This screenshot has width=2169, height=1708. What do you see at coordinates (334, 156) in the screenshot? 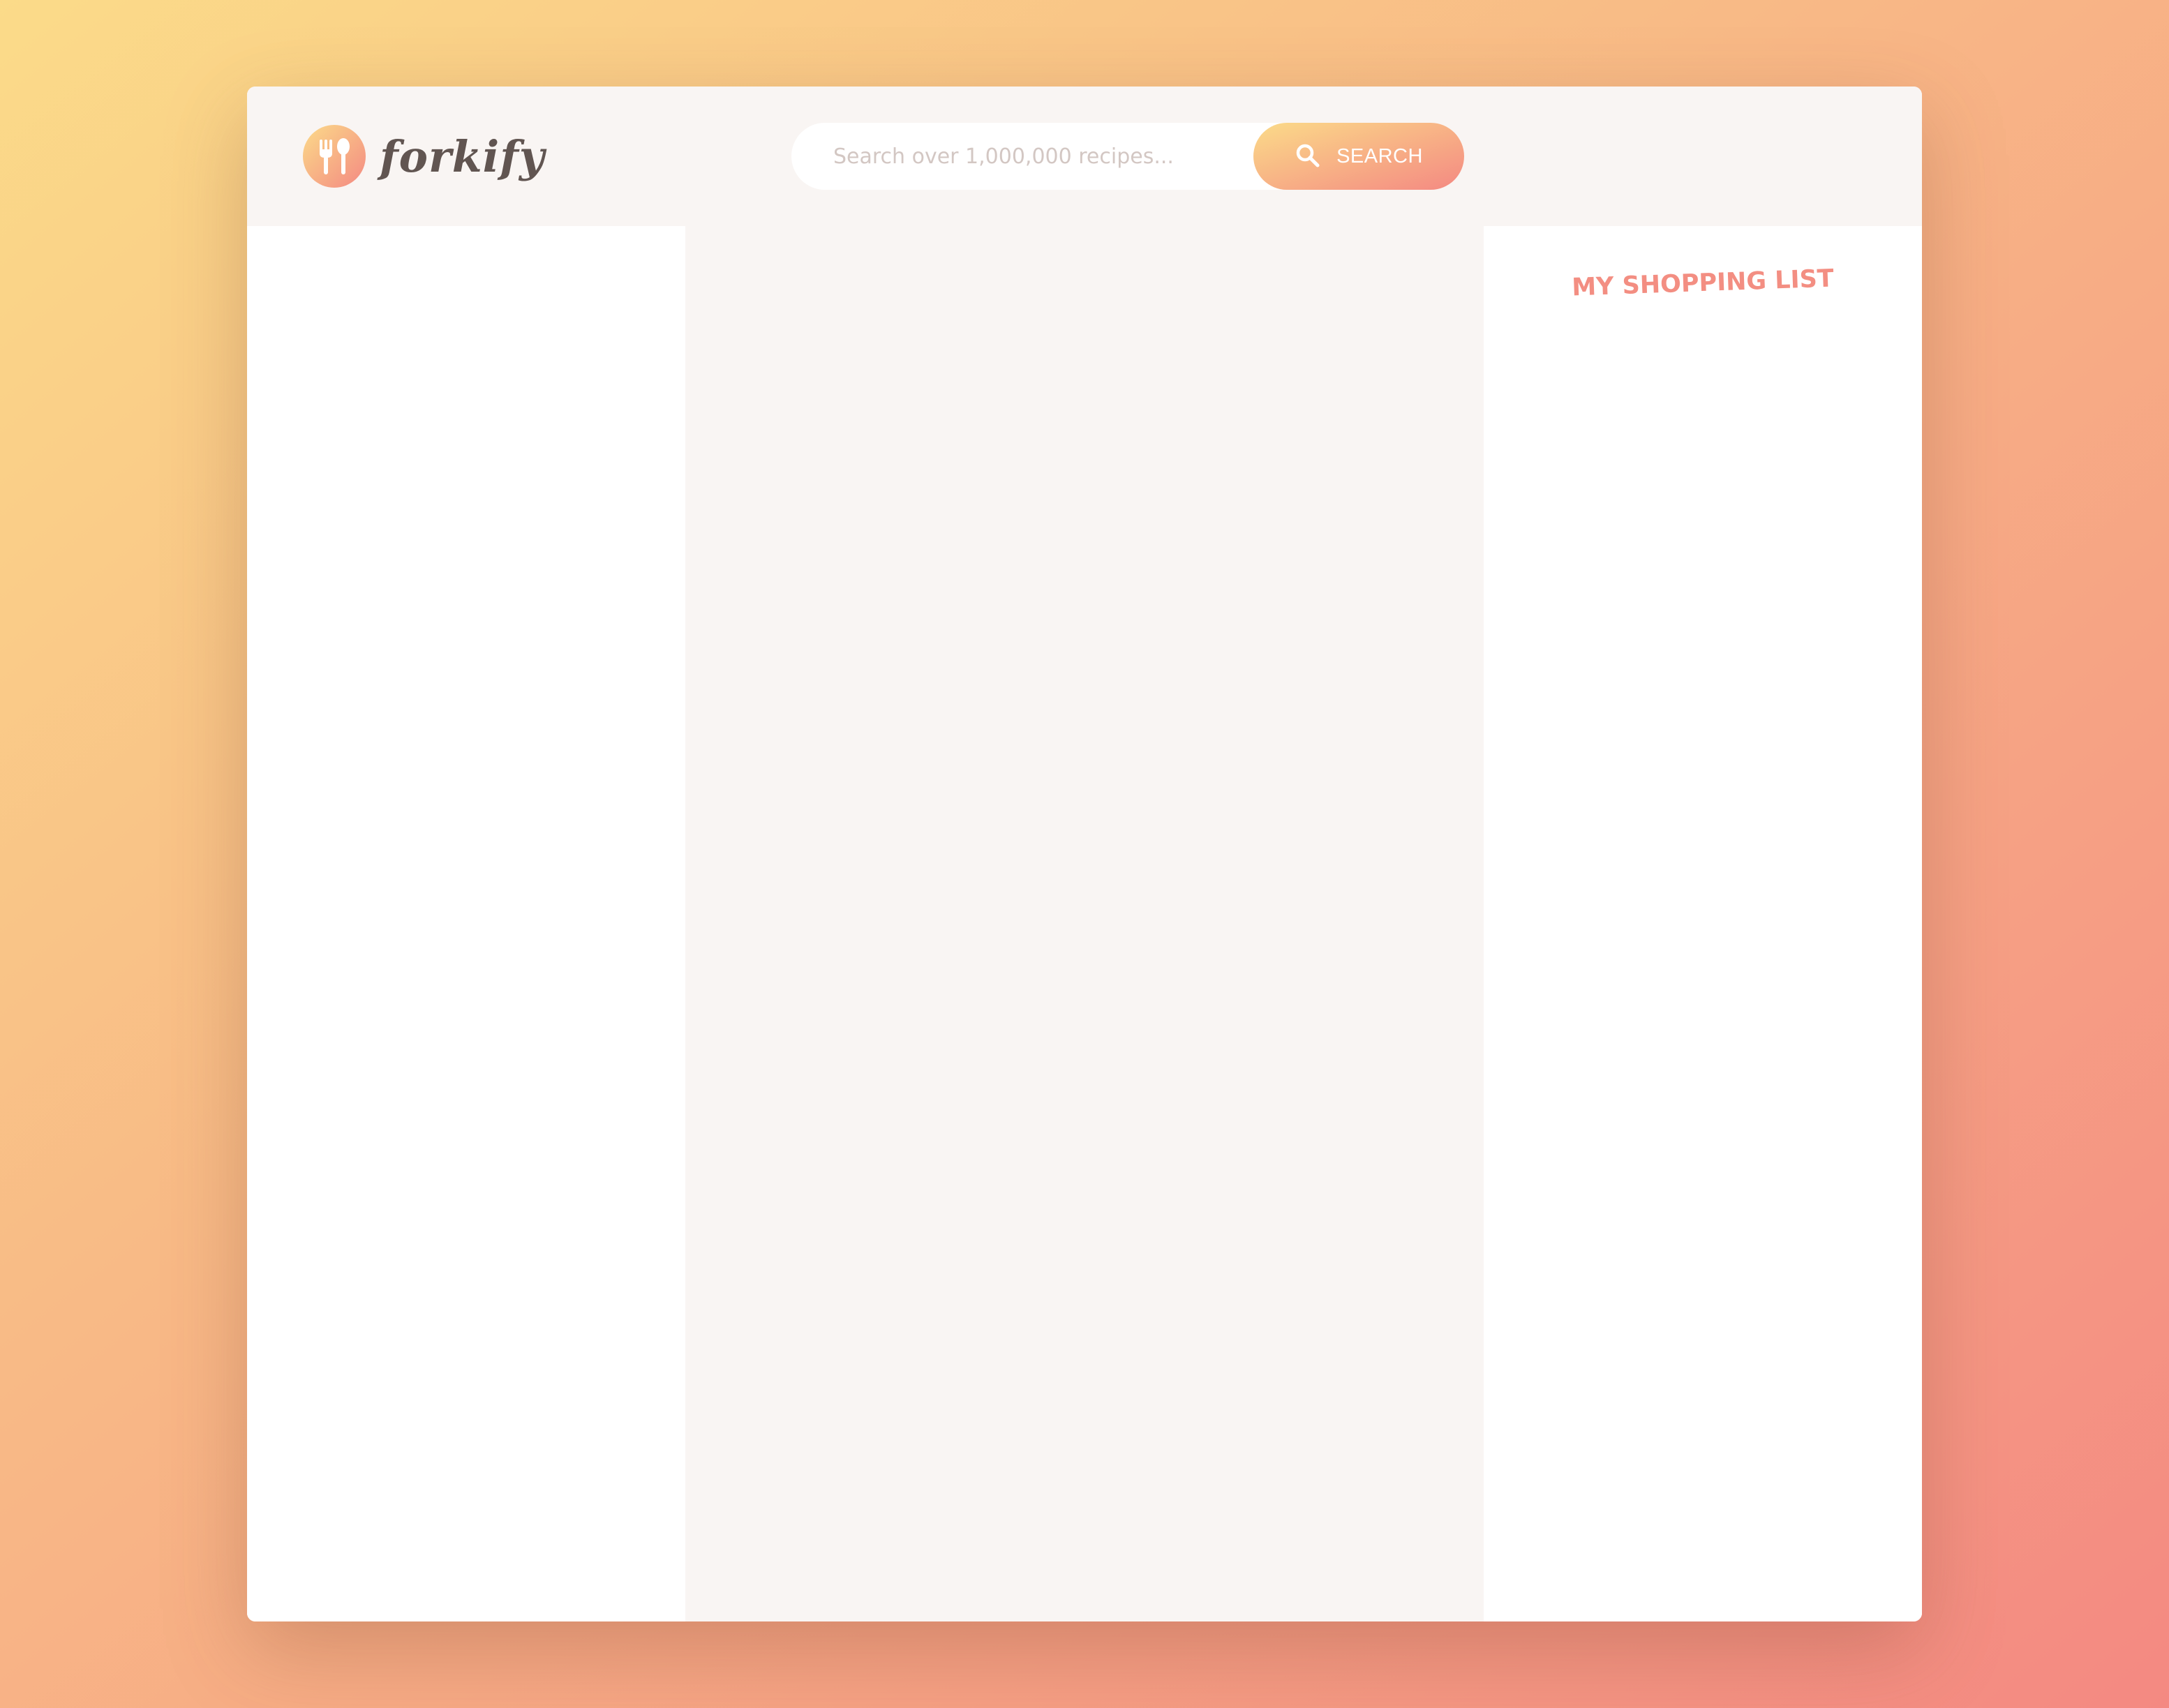
I see `fork-spoon-icon` at bounding box center [334, 156].